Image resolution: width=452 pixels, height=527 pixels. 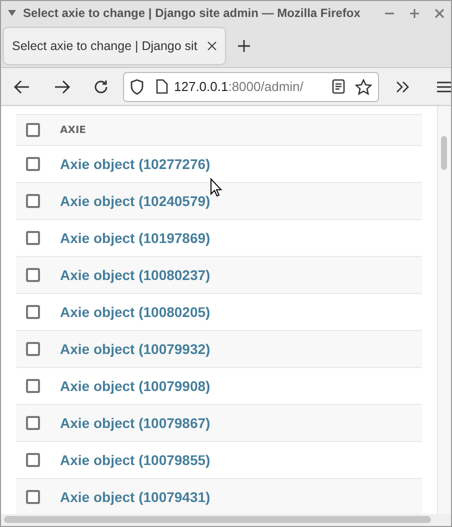 I want to click on menu-icon, so click(x=444, y=86).